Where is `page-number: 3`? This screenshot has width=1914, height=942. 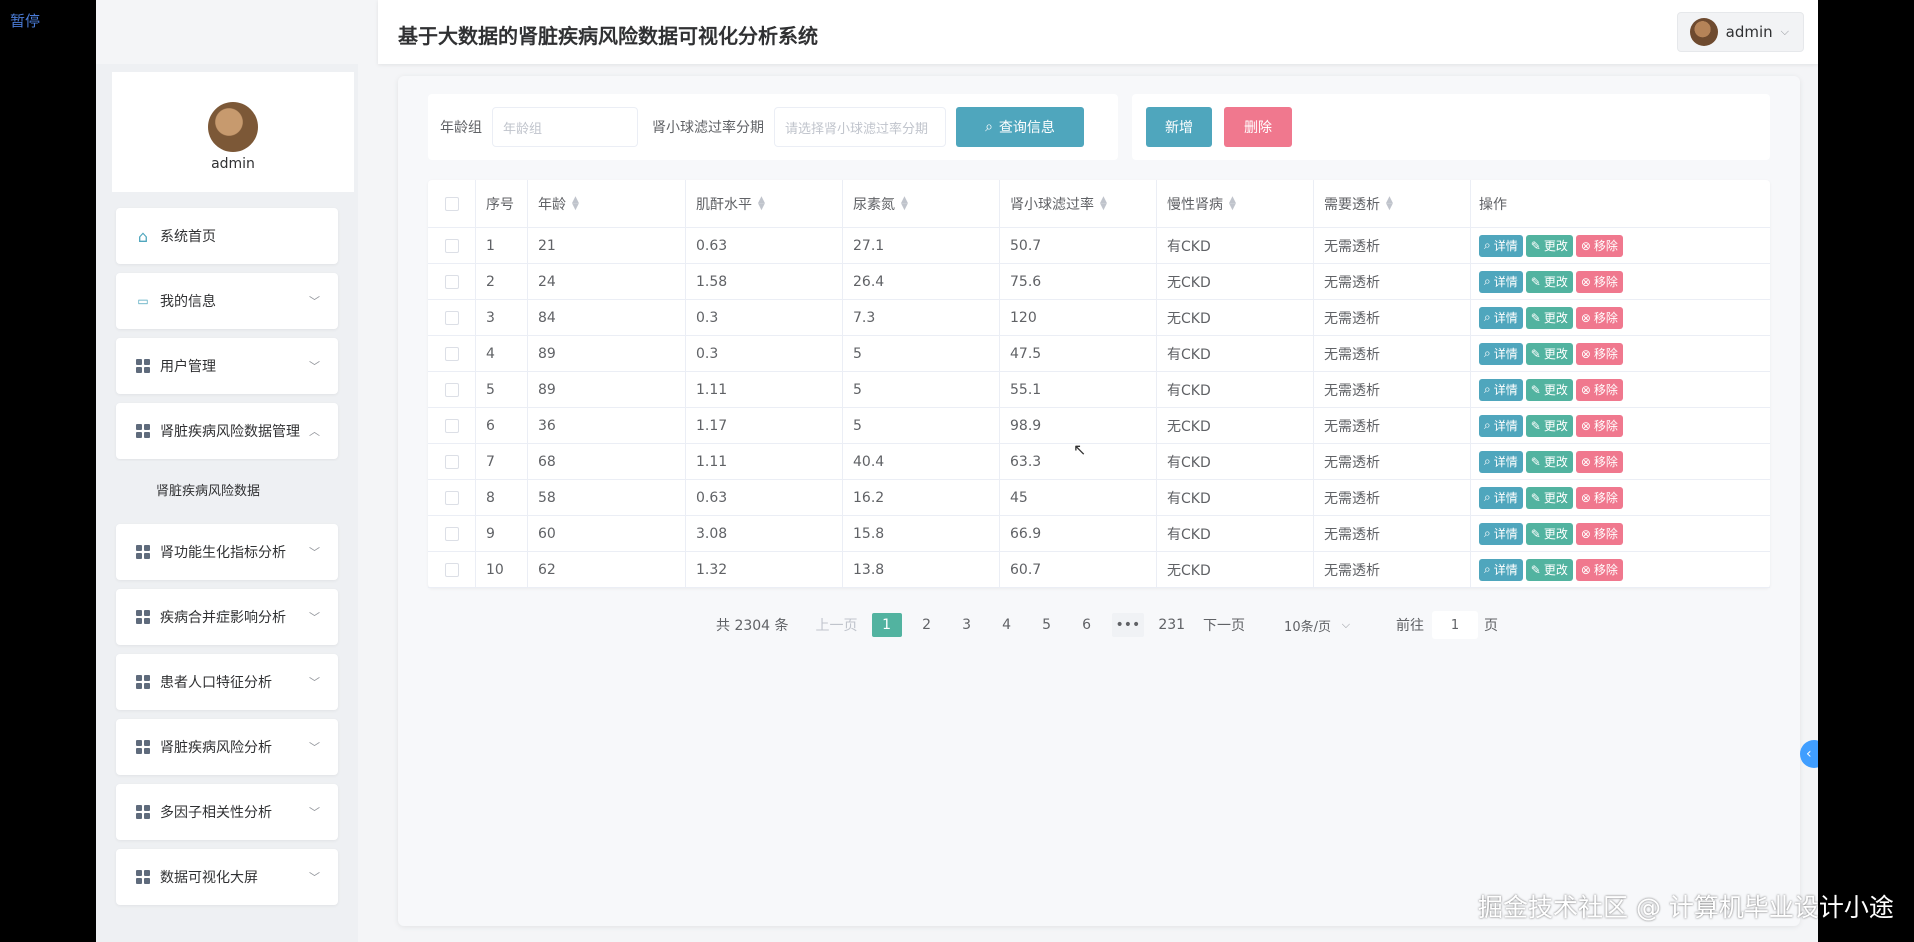
page-number: 3 is located at coordinates (967, 625).